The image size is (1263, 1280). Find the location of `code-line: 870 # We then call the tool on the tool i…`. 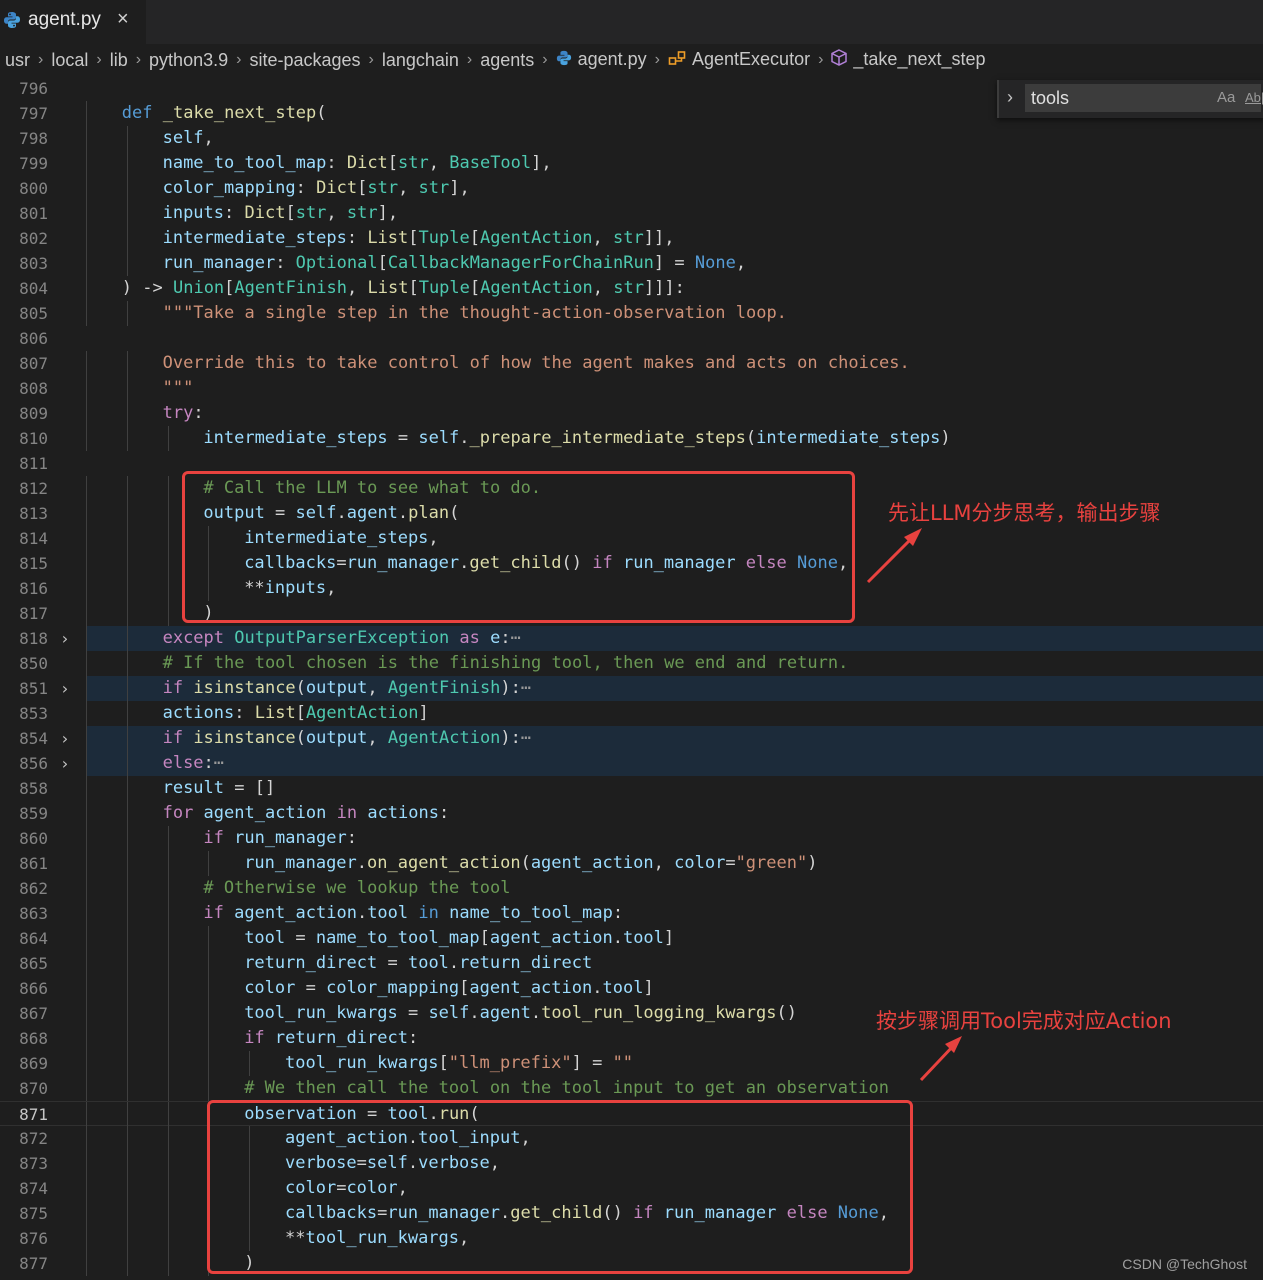

code-line: 870 # We then call the tool on the tool i… is located at coordinates (631, 1088).